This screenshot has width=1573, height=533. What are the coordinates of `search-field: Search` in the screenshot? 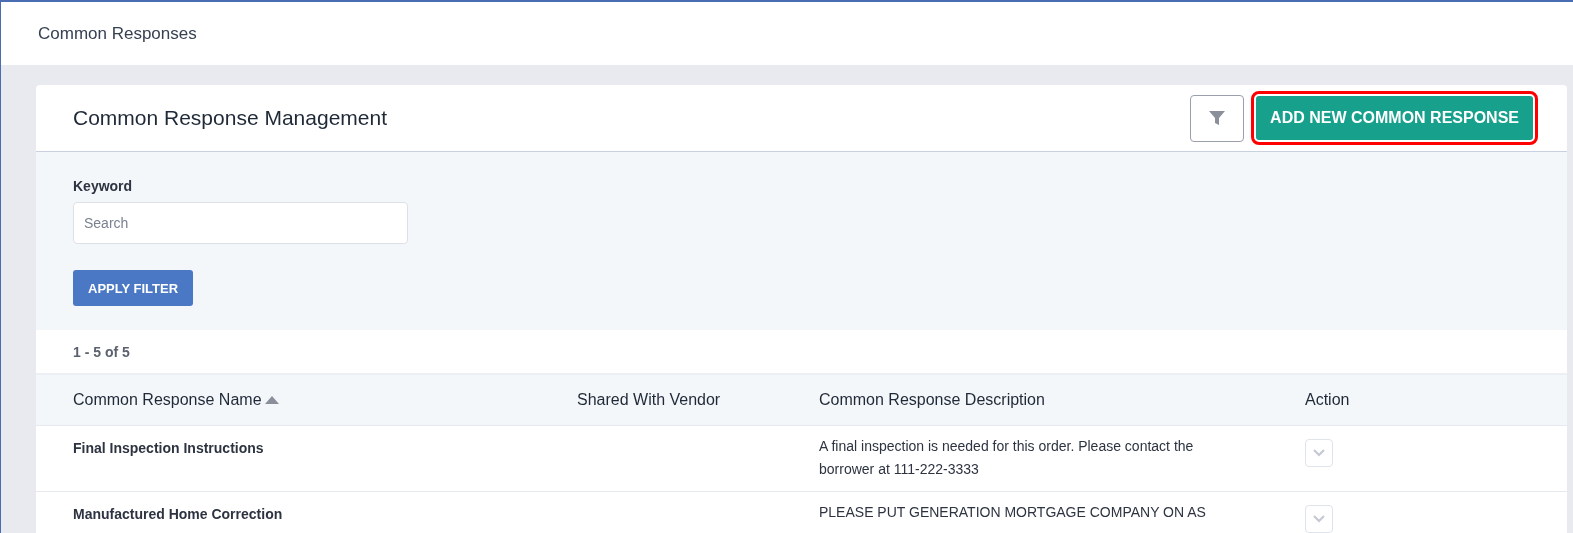 It's located at (240, 223).